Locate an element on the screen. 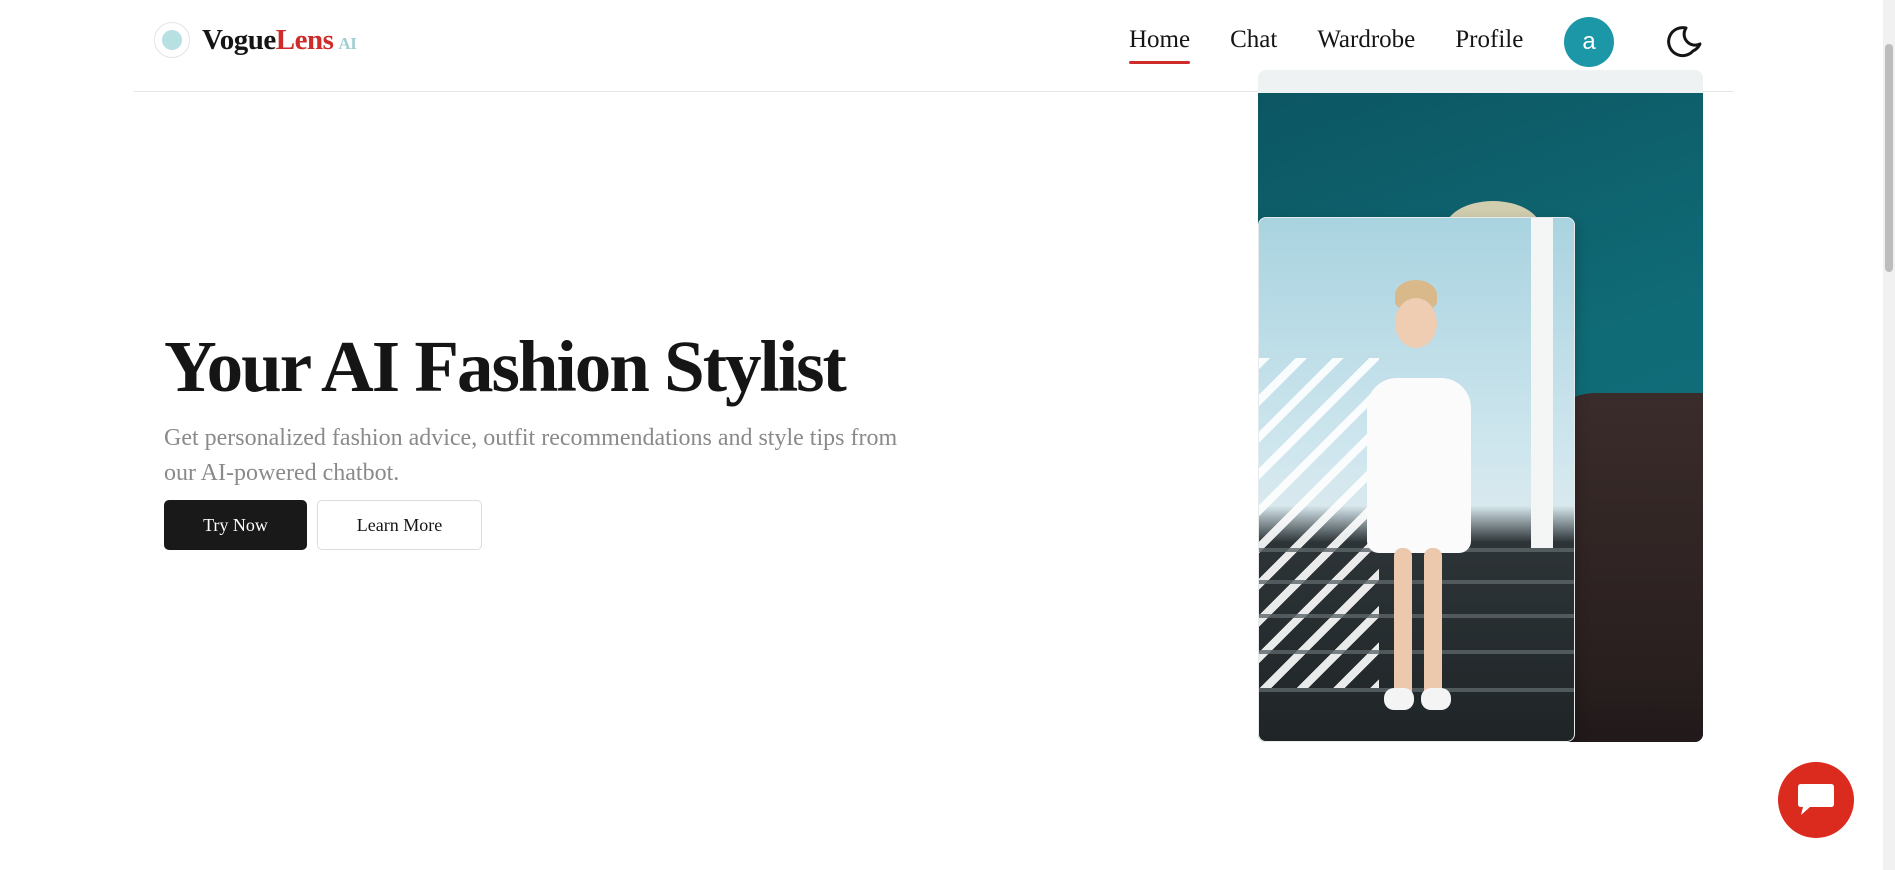  scrollbar-thumb is located at coordinates (1889, 158).